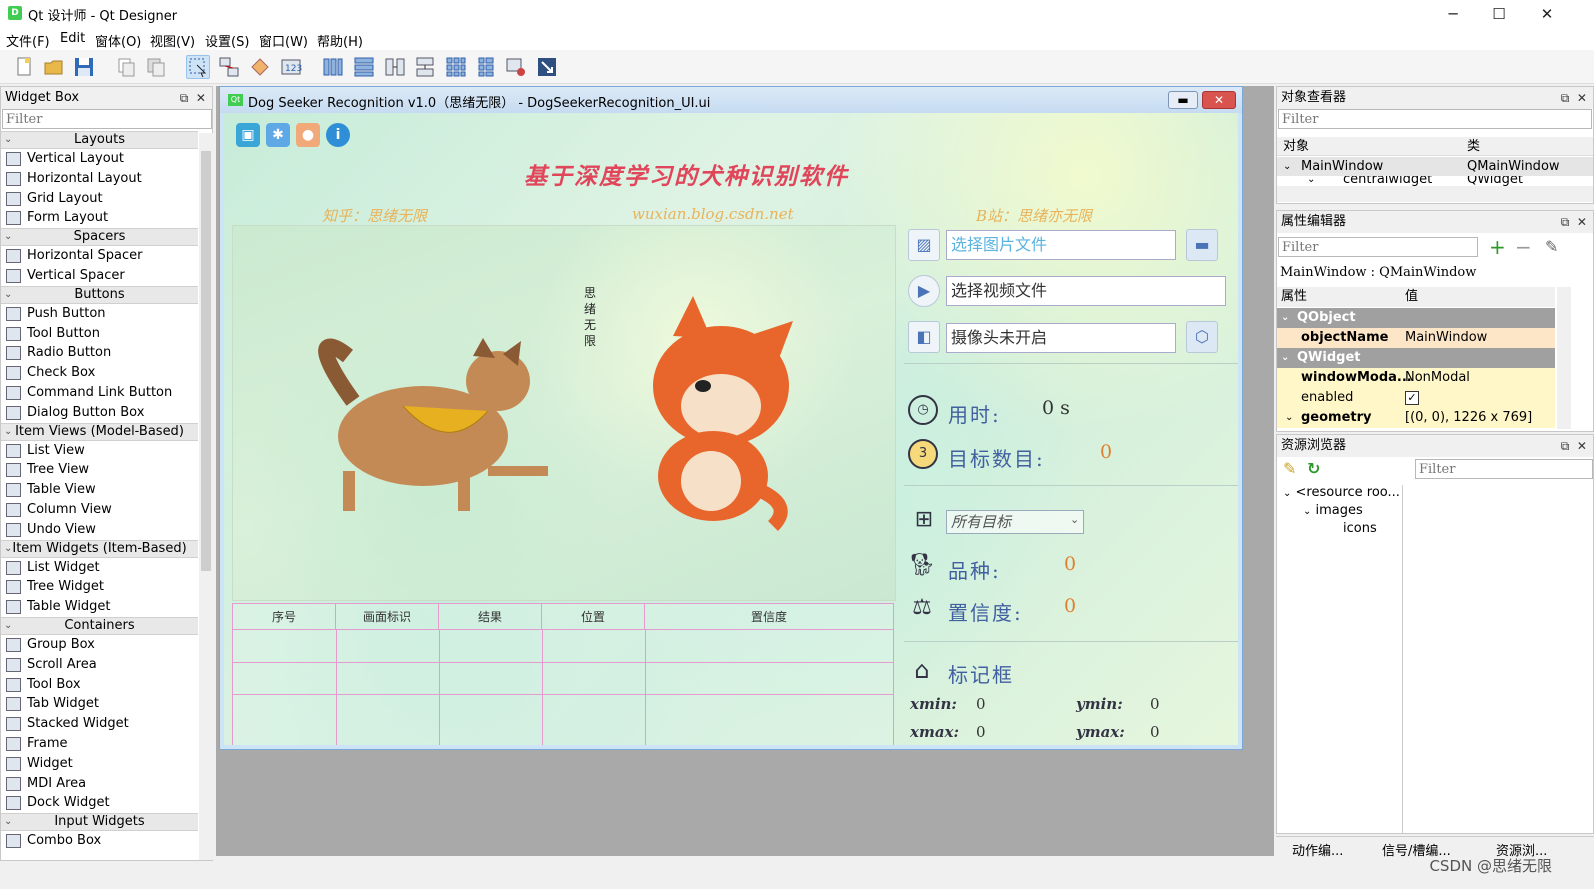 This screenshot has width=1594, height=889. What do you see at coordinates (99, 490) in the screenshot?
I see `widget-item: Table View` at bounding box center [99, 490].